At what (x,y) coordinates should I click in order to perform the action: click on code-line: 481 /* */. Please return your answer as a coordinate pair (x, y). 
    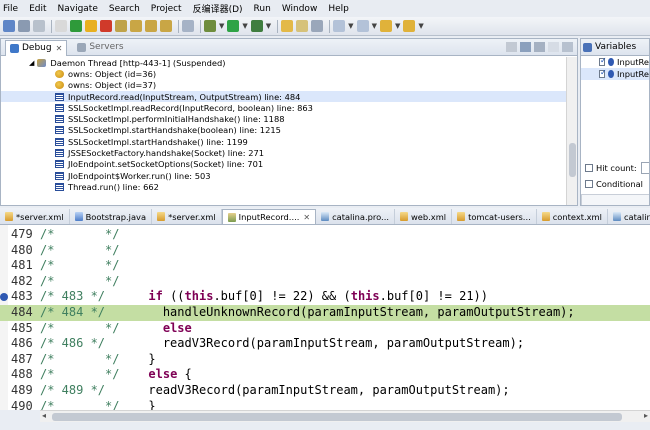
    Looking at the image, I should click on (325, 266).